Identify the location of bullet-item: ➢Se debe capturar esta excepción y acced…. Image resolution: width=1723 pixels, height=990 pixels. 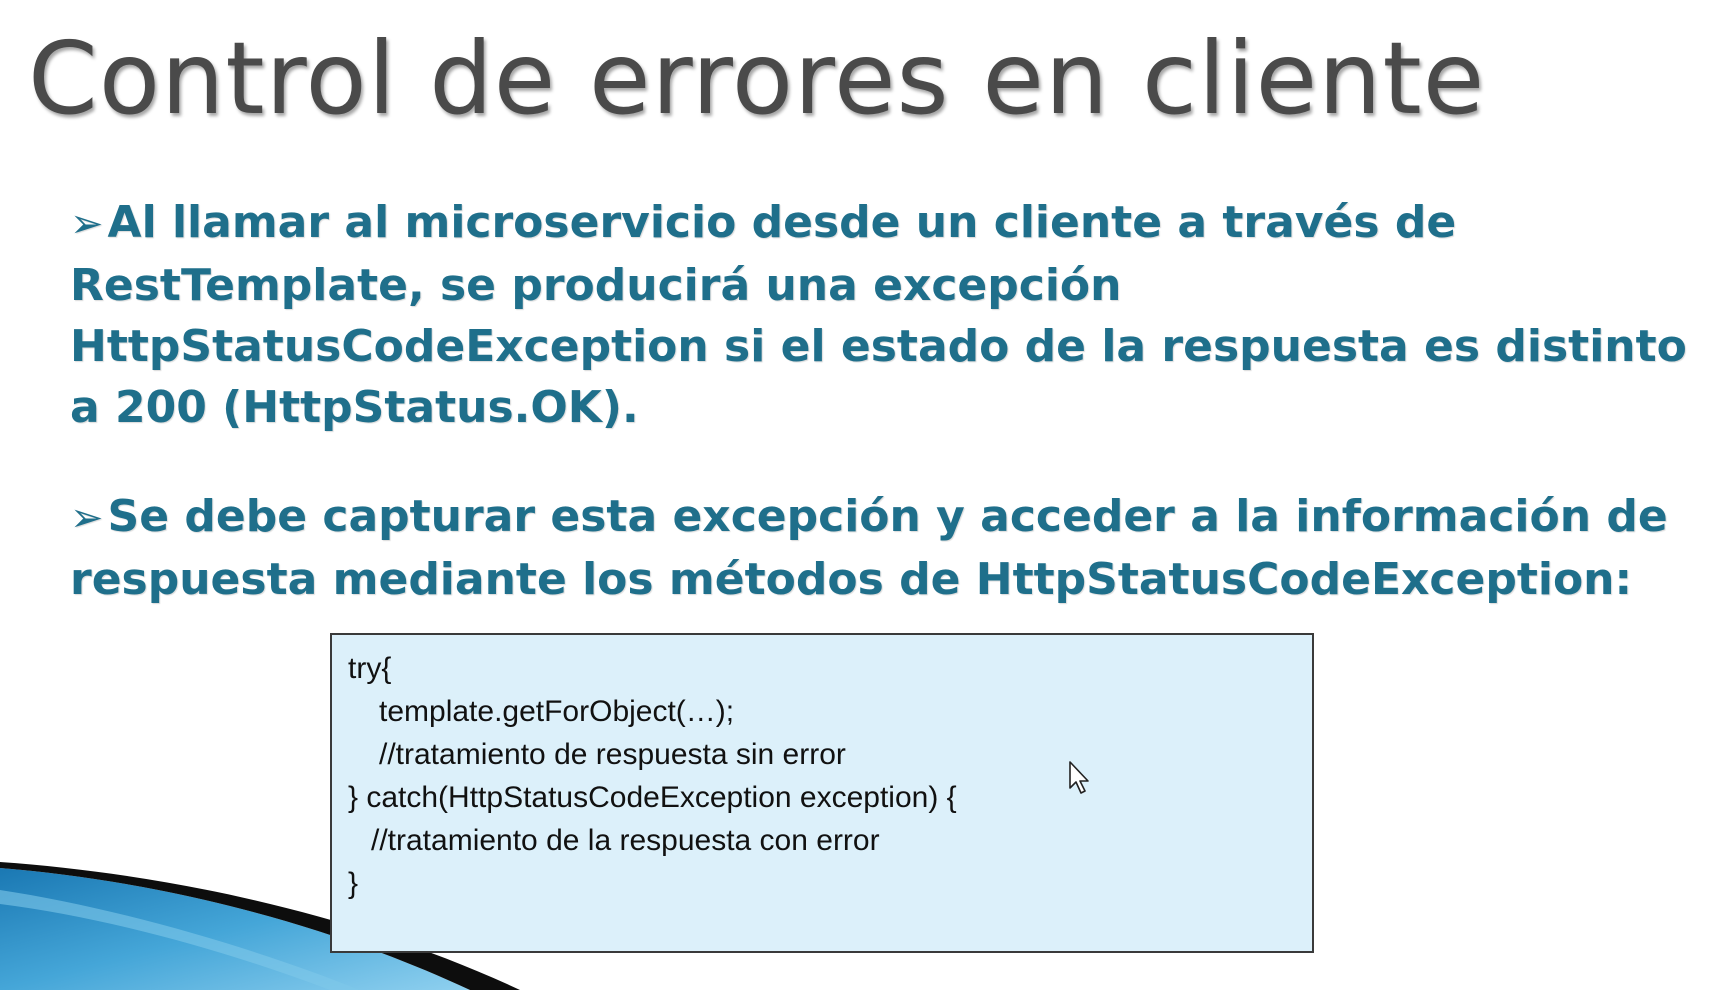
(885, 548).